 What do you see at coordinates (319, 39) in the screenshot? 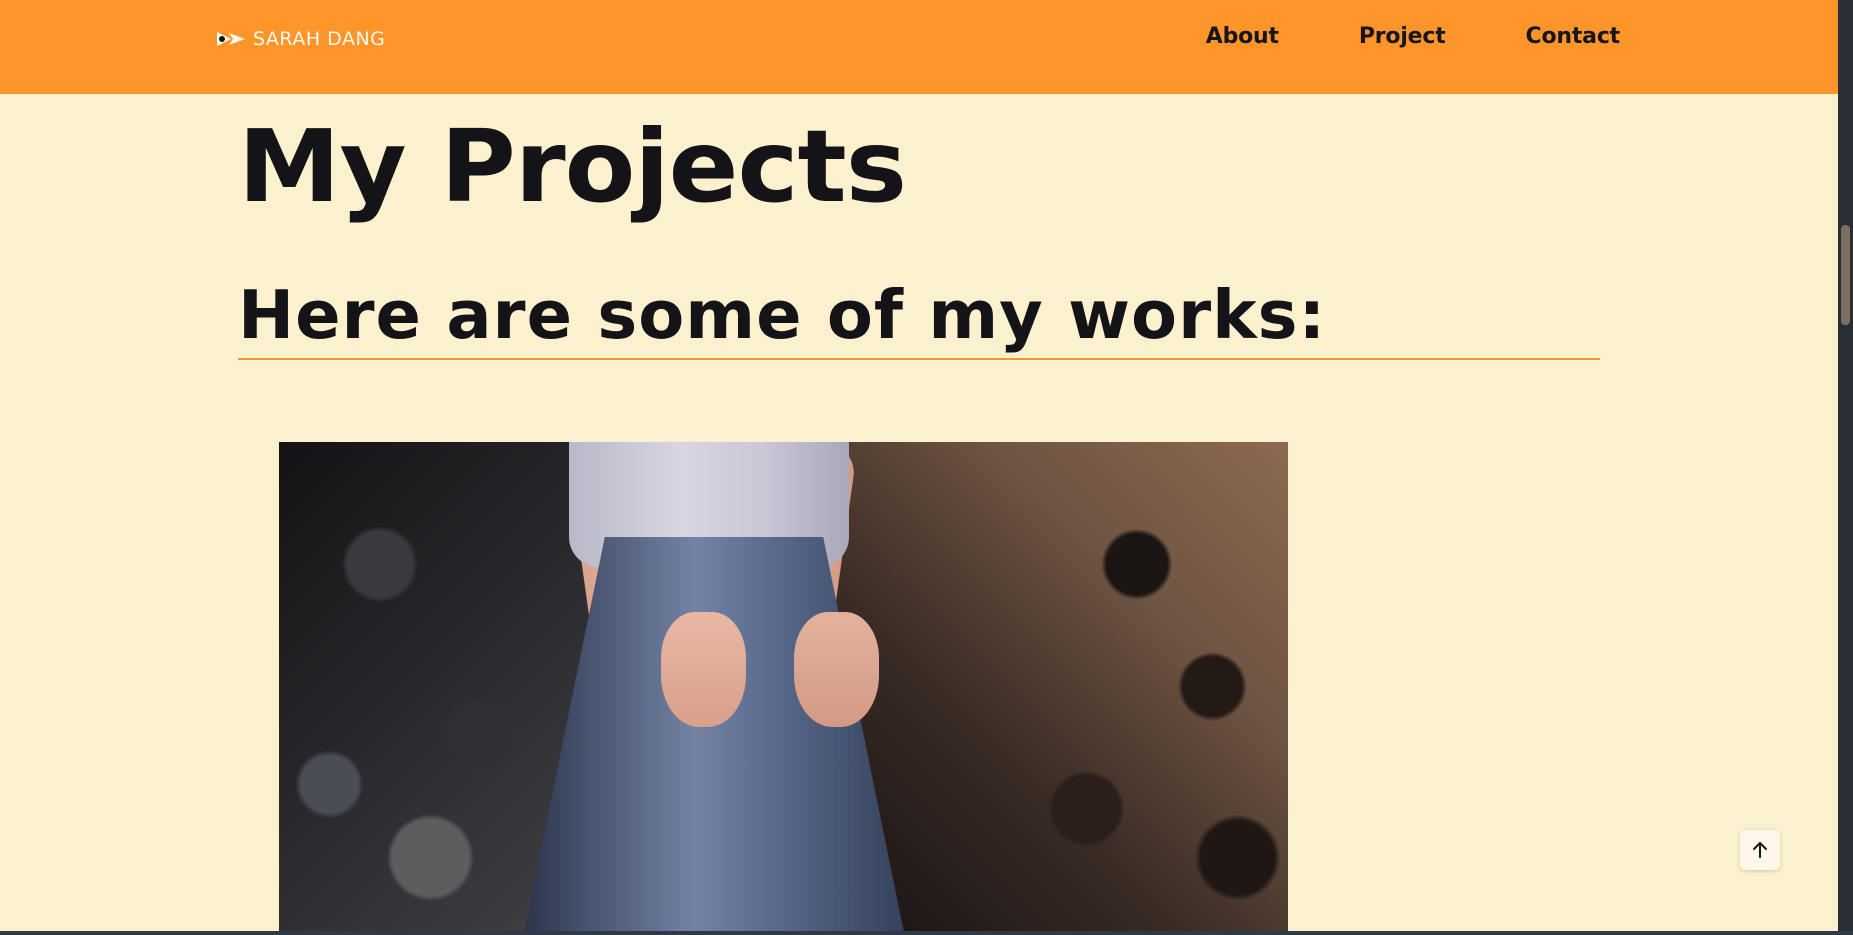
I see `brand-name: SARAH DANG` at bounding box center [319, 39].